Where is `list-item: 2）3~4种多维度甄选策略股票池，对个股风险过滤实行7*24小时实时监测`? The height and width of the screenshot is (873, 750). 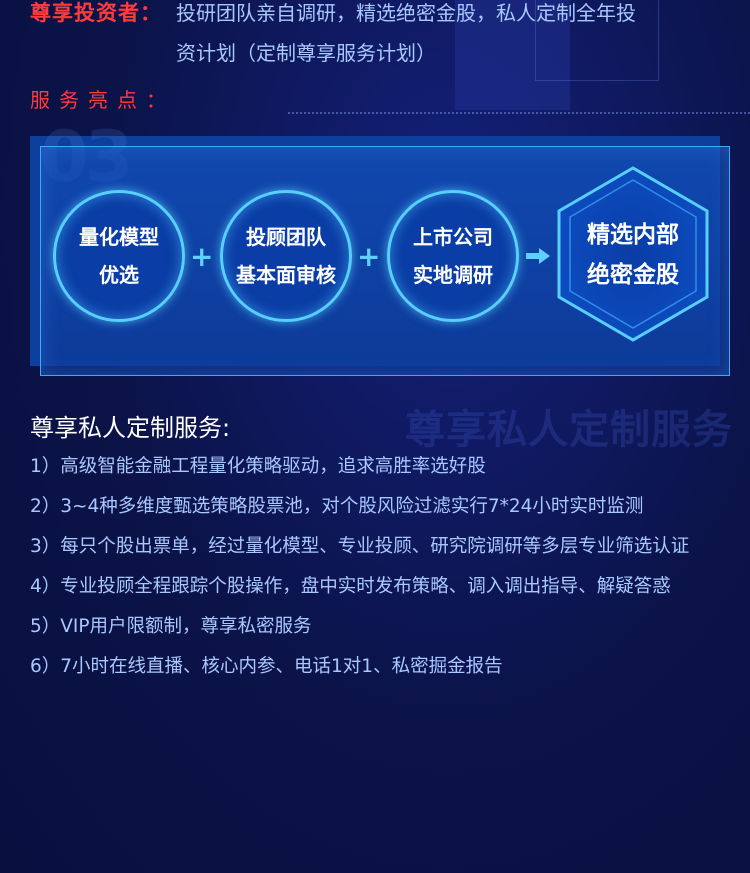 list-item: 2）3~4种多维度甄选策略股票池，对个股风险过滤实行7*24小时实时监测 is located at coordinates (337, 506).